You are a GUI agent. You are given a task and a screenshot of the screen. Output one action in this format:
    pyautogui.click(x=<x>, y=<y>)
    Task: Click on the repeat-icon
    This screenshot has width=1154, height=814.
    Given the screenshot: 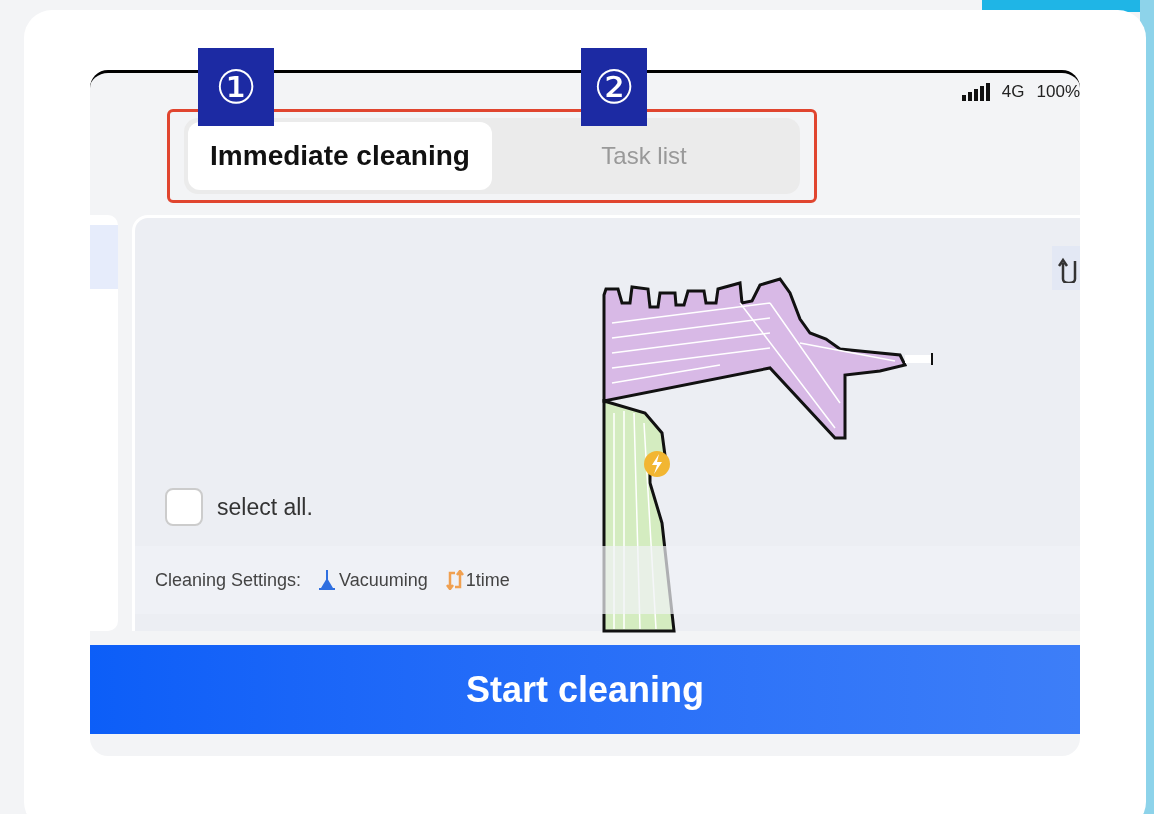 What is the action you would take?
    pyautogui.click(x=454, y=580)
    